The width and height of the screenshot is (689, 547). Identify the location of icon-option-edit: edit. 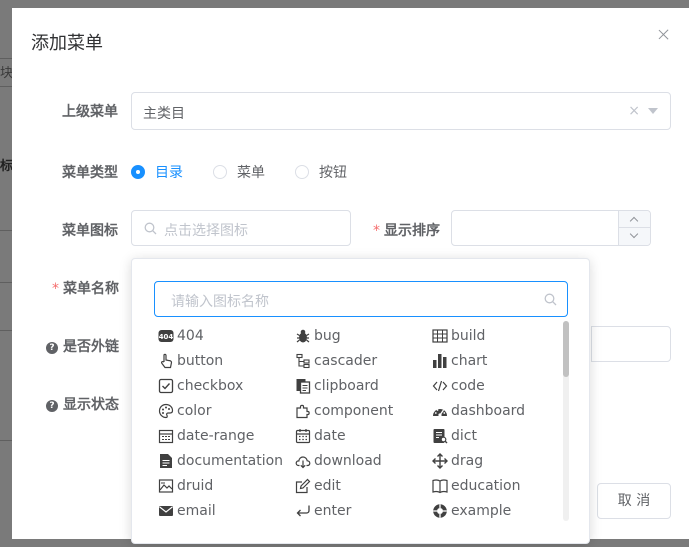
(363, 485).